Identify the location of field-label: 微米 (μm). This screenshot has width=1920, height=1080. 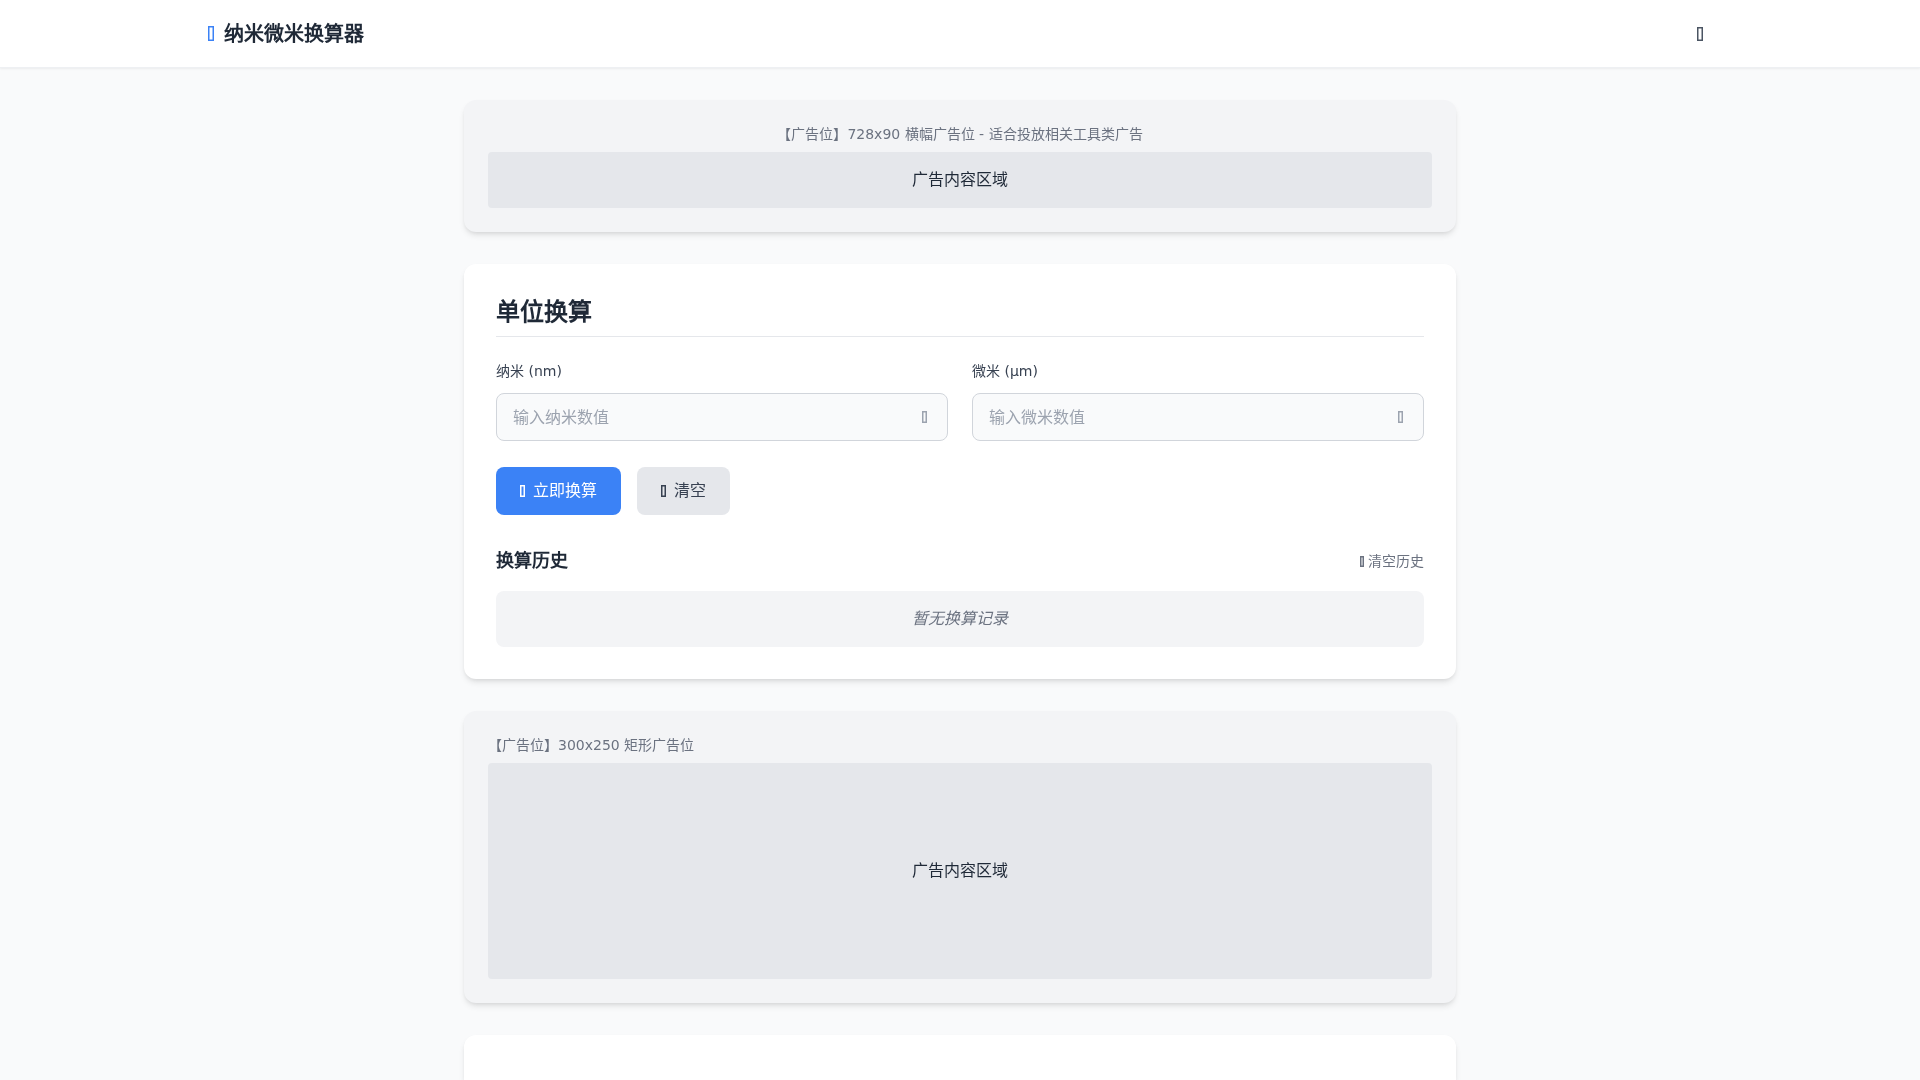
(1005, 371).